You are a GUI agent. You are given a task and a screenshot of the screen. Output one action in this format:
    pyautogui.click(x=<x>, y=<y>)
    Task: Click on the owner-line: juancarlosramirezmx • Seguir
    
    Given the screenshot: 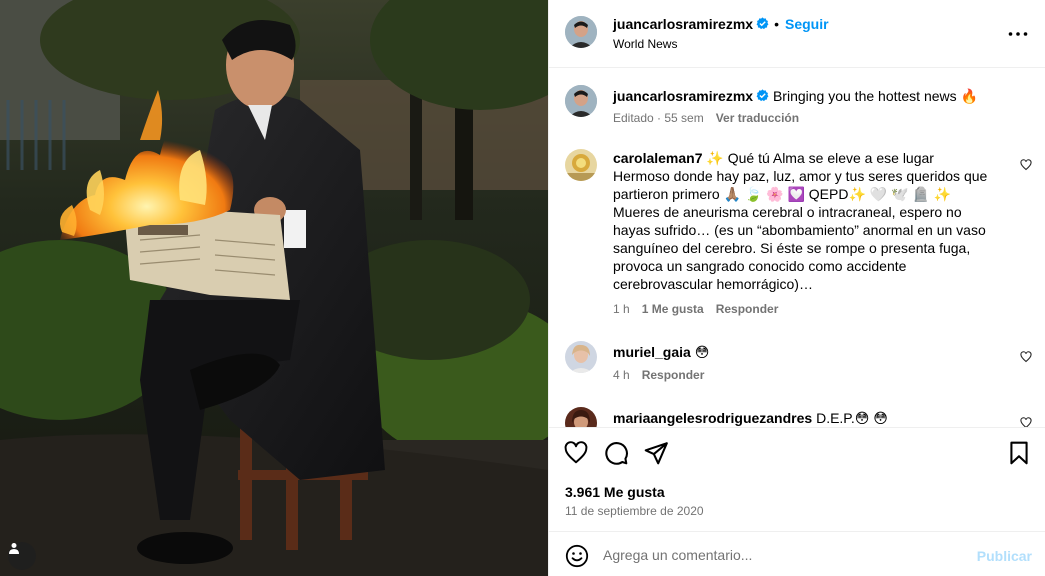 What is the action you would take?
    pyautogui.click(x=721, y=24)
    